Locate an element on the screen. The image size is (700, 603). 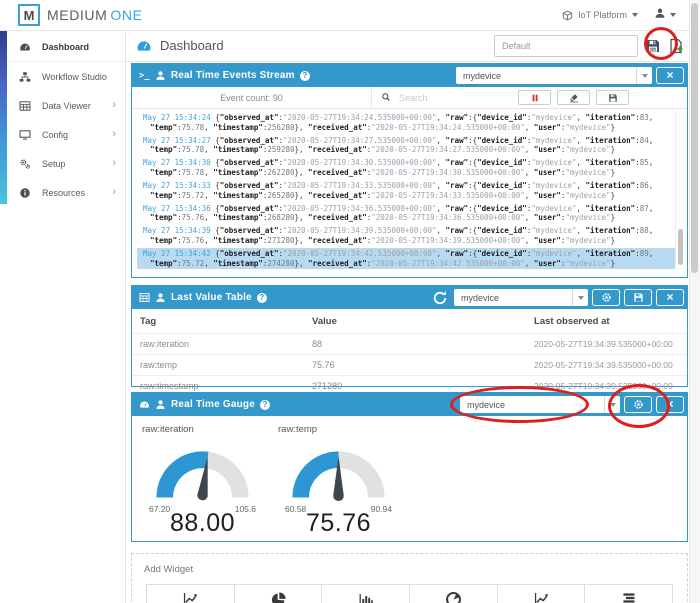
tag-cell: raw:iteration is located at coordinates (218, 344).